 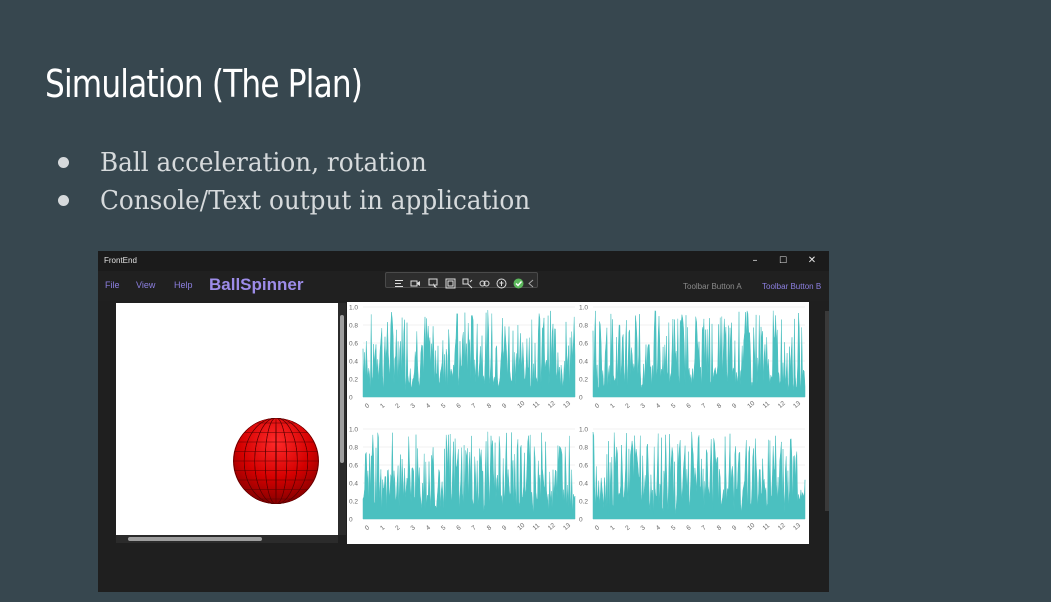 I want to click on maximize-button: ☐, so click(x=783, y=261).